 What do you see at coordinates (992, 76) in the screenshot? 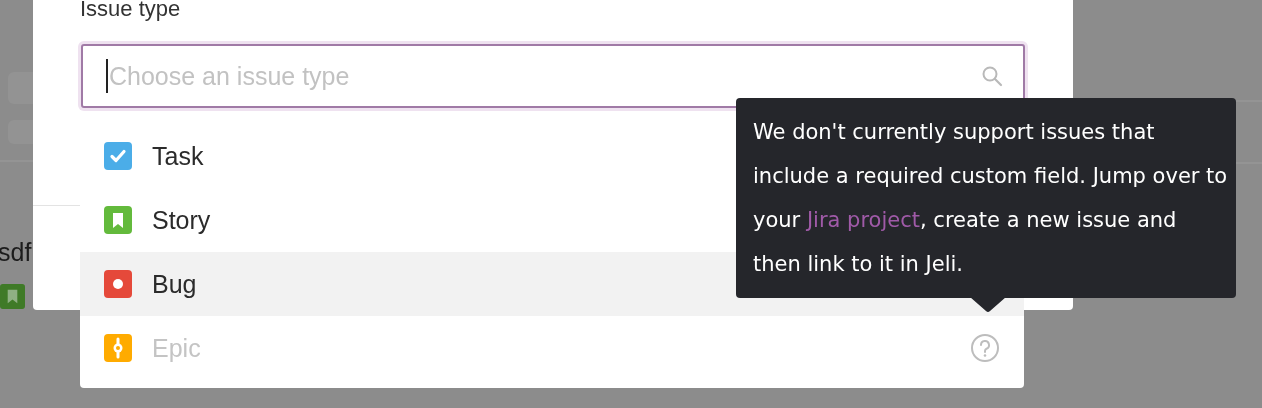
I see `search-icon` at bounding box center [992, 76].